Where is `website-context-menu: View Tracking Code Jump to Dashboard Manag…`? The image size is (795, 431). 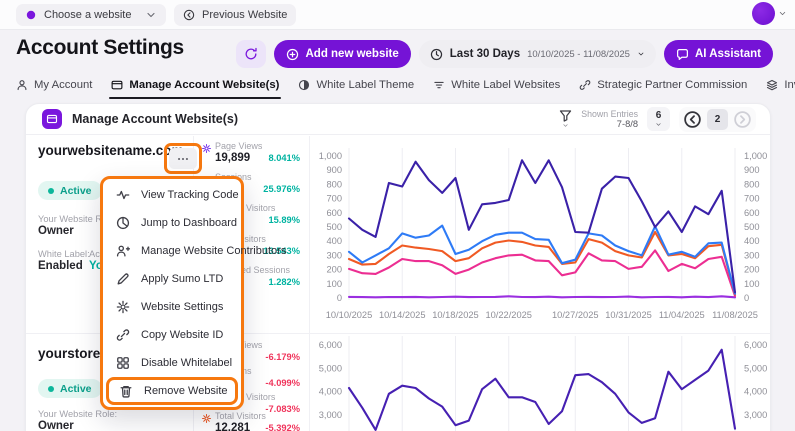 website-context-menu: View Tracking Code Jump to Dashboard Manag… is located at coordinates (193, 293).